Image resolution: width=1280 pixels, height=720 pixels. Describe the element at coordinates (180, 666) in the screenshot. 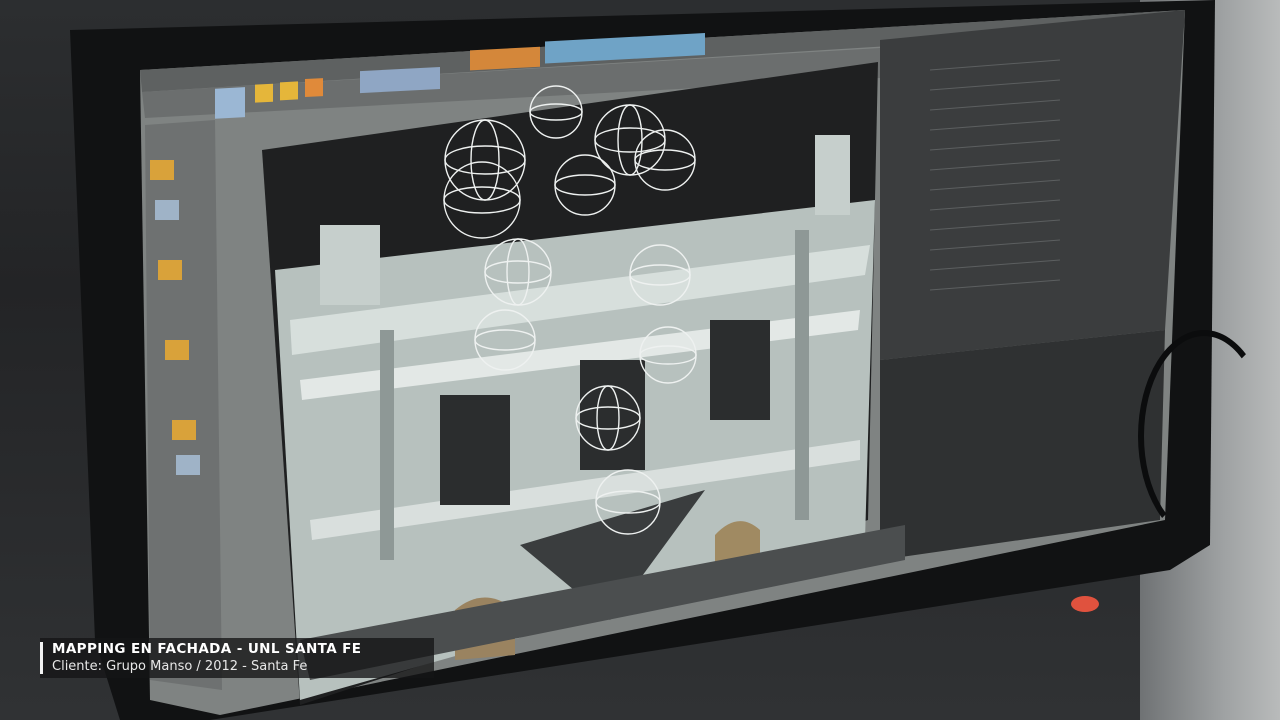

I see `caption-subtitle: Cliente: Grupo Manso / 2012 - Santa Fe` at that location.